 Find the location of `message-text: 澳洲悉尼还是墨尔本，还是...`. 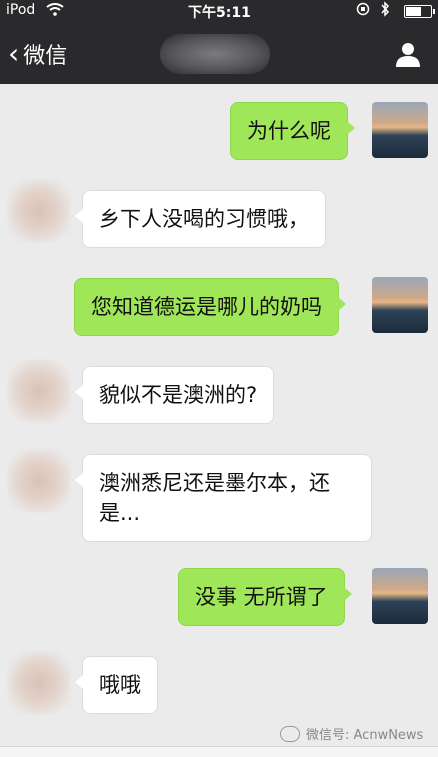

message-text: 澳洲悉尼还是墨尔本，还是... is located at coordinates (214, 498).